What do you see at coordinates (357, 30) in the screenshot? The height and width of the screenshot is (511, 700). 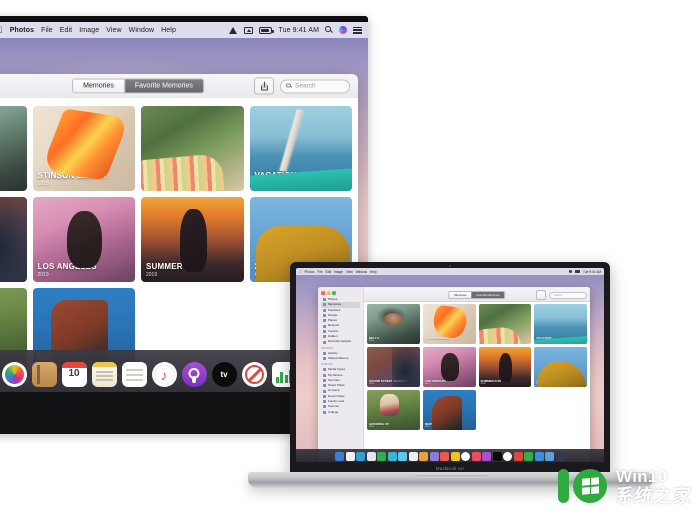 I see `control-center-icon` at bounding box center [357, 30].